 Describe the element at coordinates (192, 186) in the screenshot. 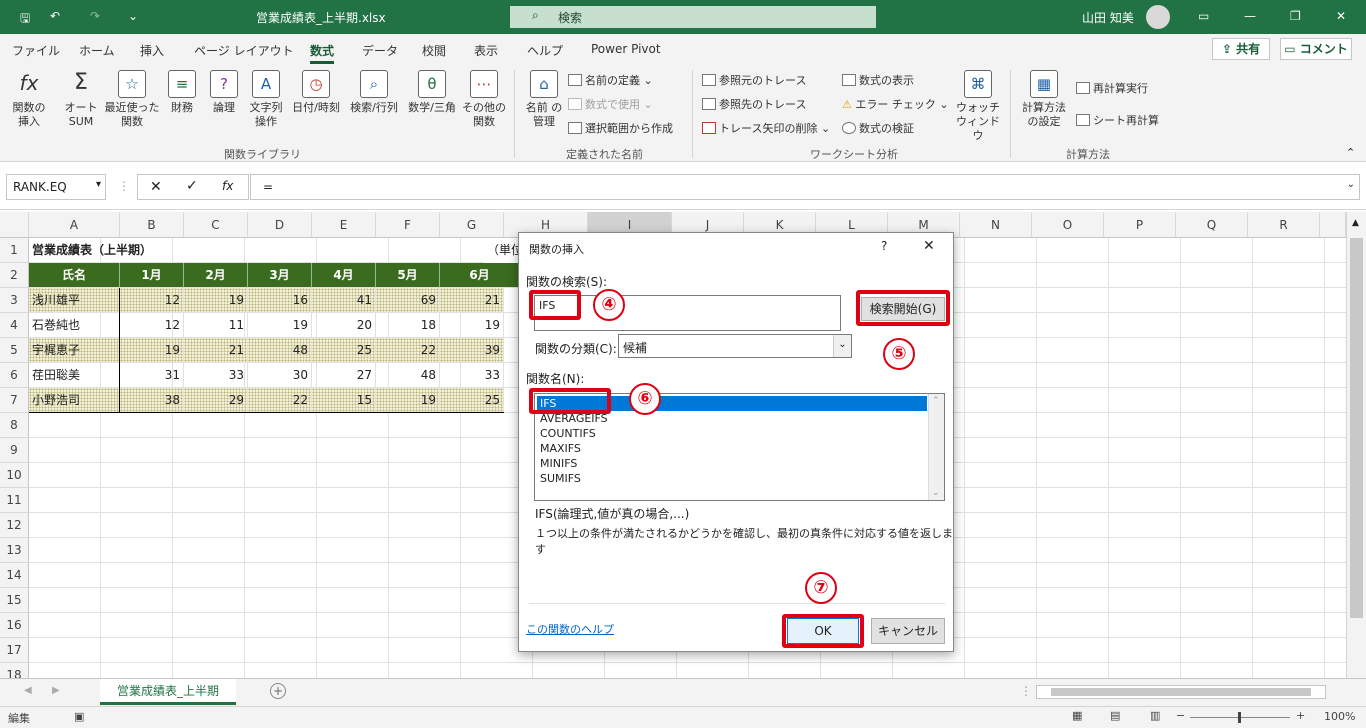

I see `enter-icon: ✓` at that location.